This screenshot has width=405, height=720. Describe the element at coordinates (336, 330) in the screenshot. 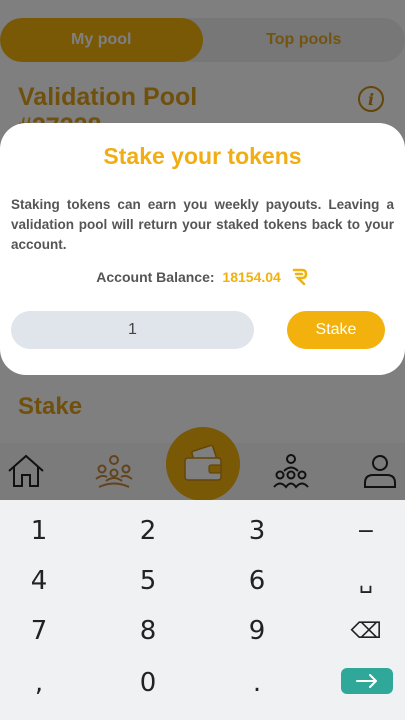

I see `stake-button: Stake` at that location.